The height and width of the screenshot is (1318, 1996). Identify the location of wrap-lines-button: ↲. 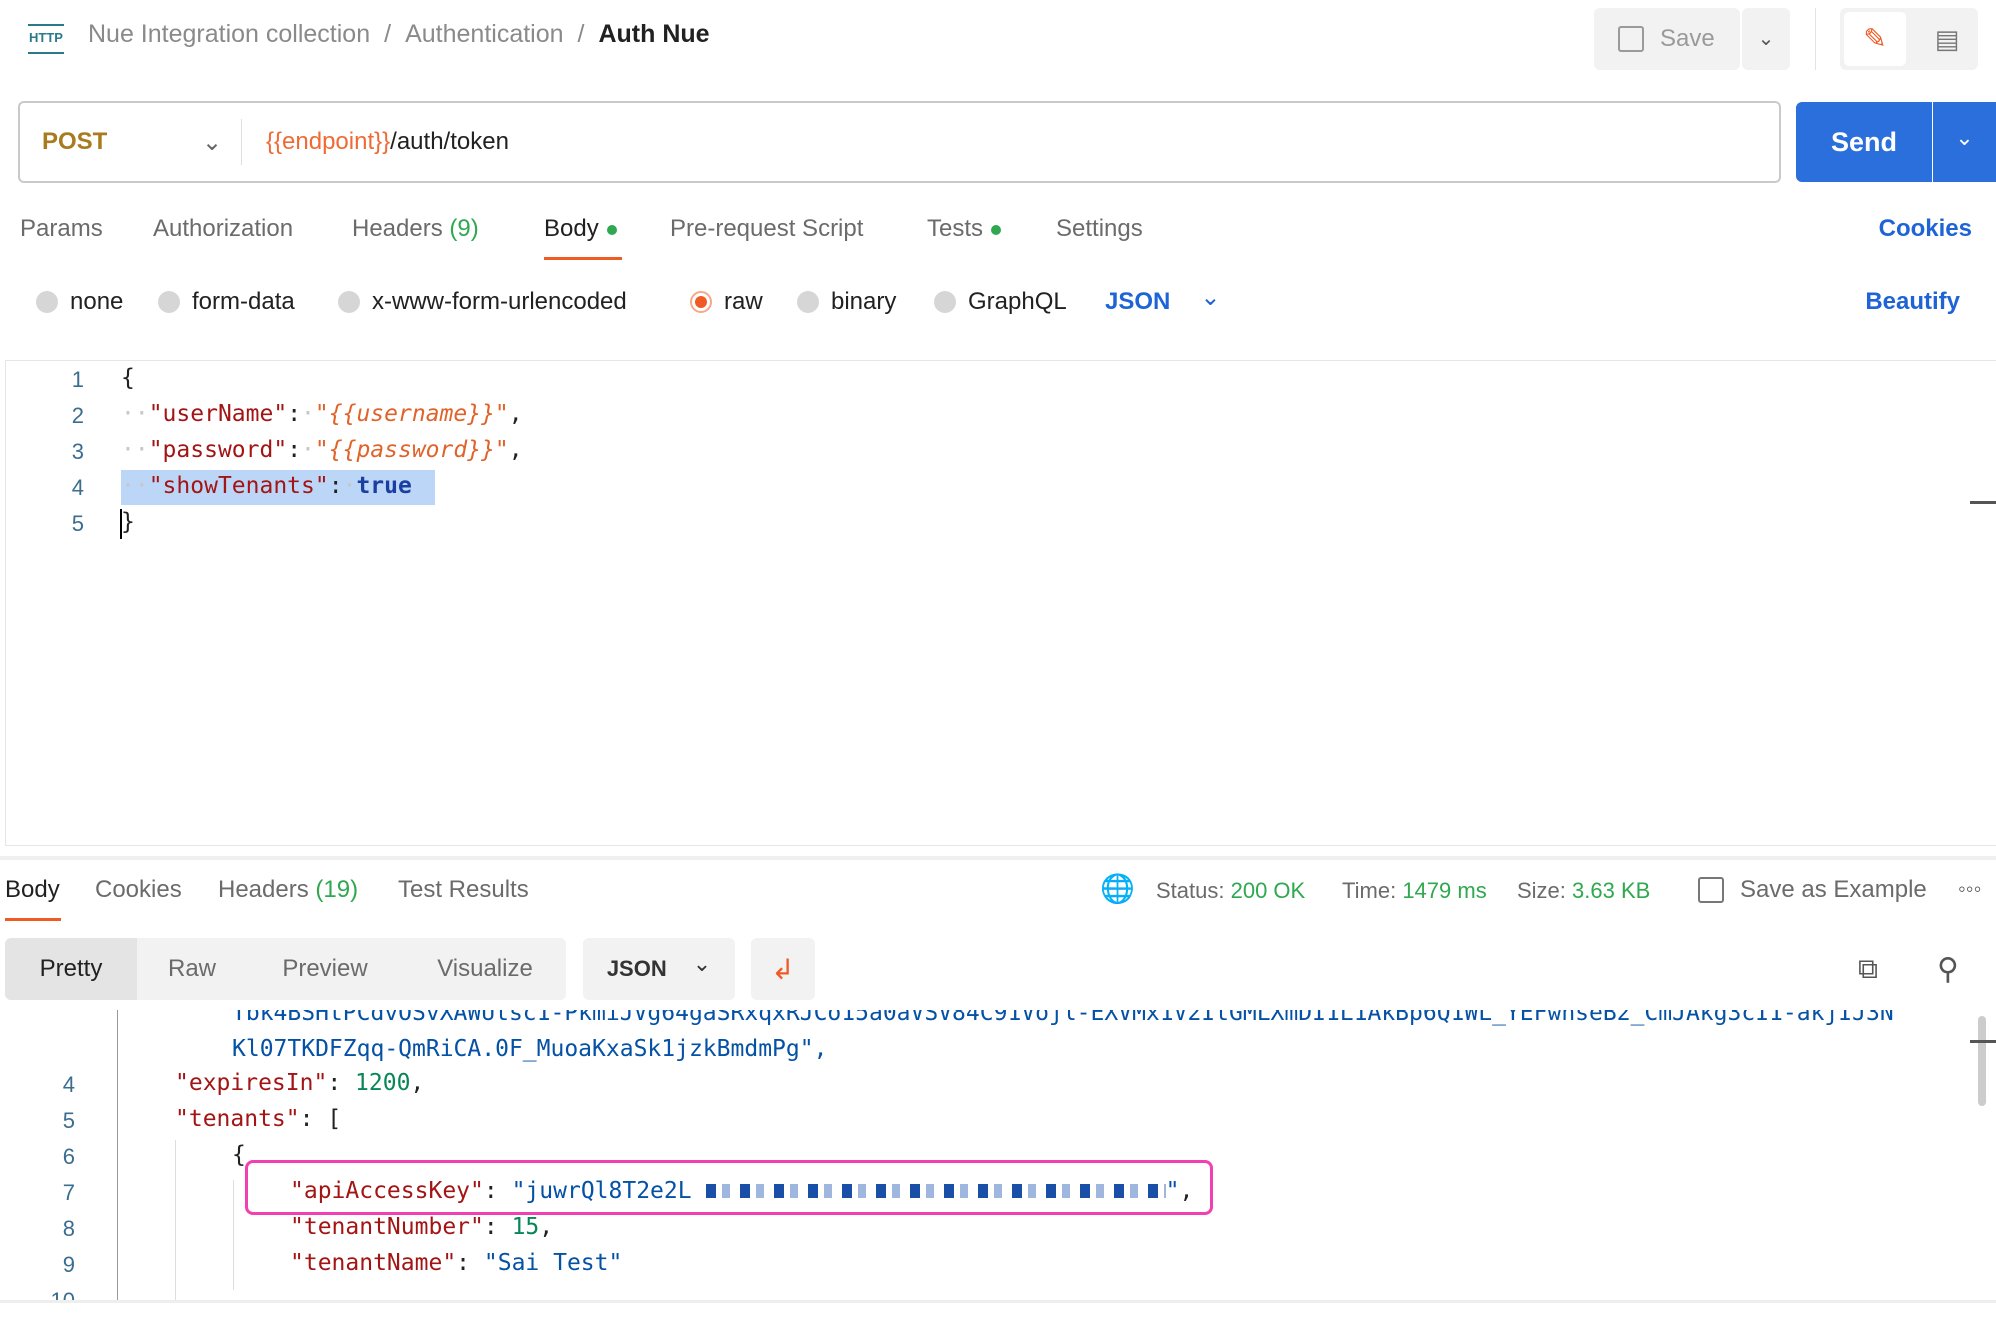
(783, 969).